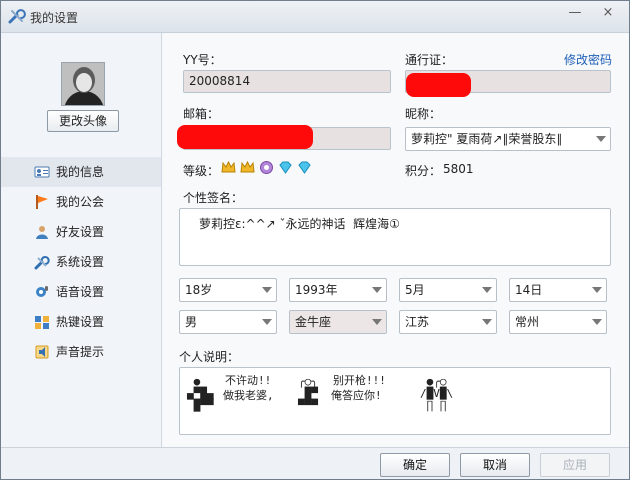 This screenshot has width=630, height=480. I want to click on nickname-value: 萝莉控" 夏雨荷↗∥荣誉股东∥, so click(487, 139).